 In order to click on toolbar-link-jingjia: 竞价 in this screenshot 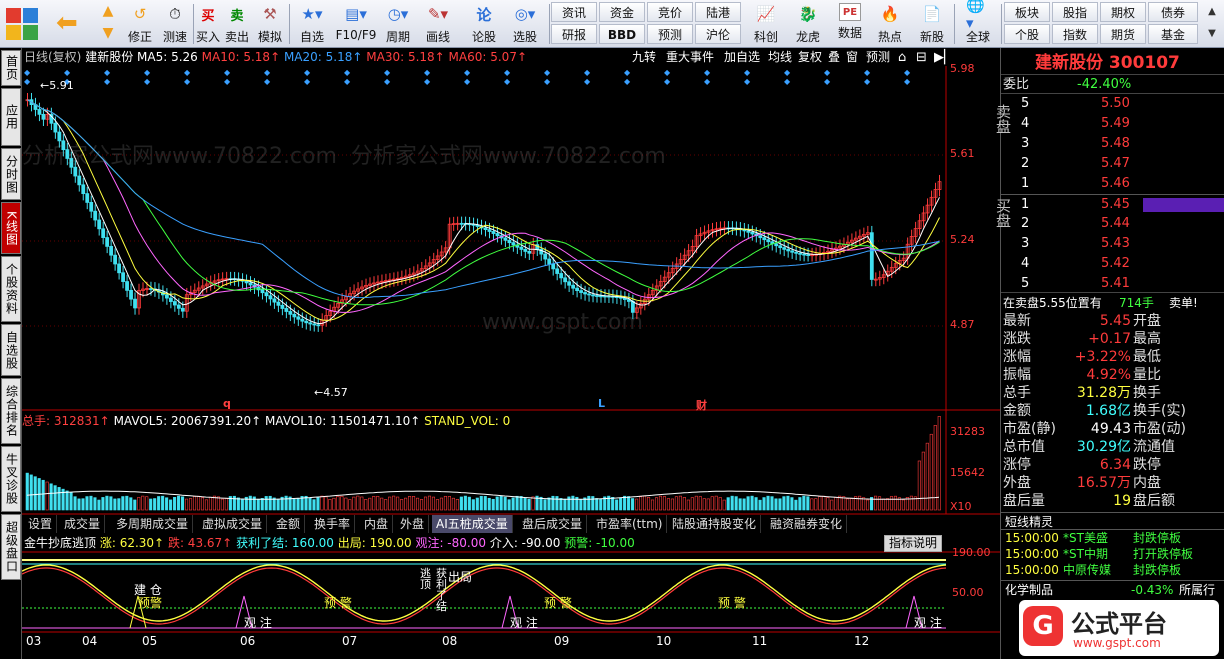, I will do `click(670, 12)`.